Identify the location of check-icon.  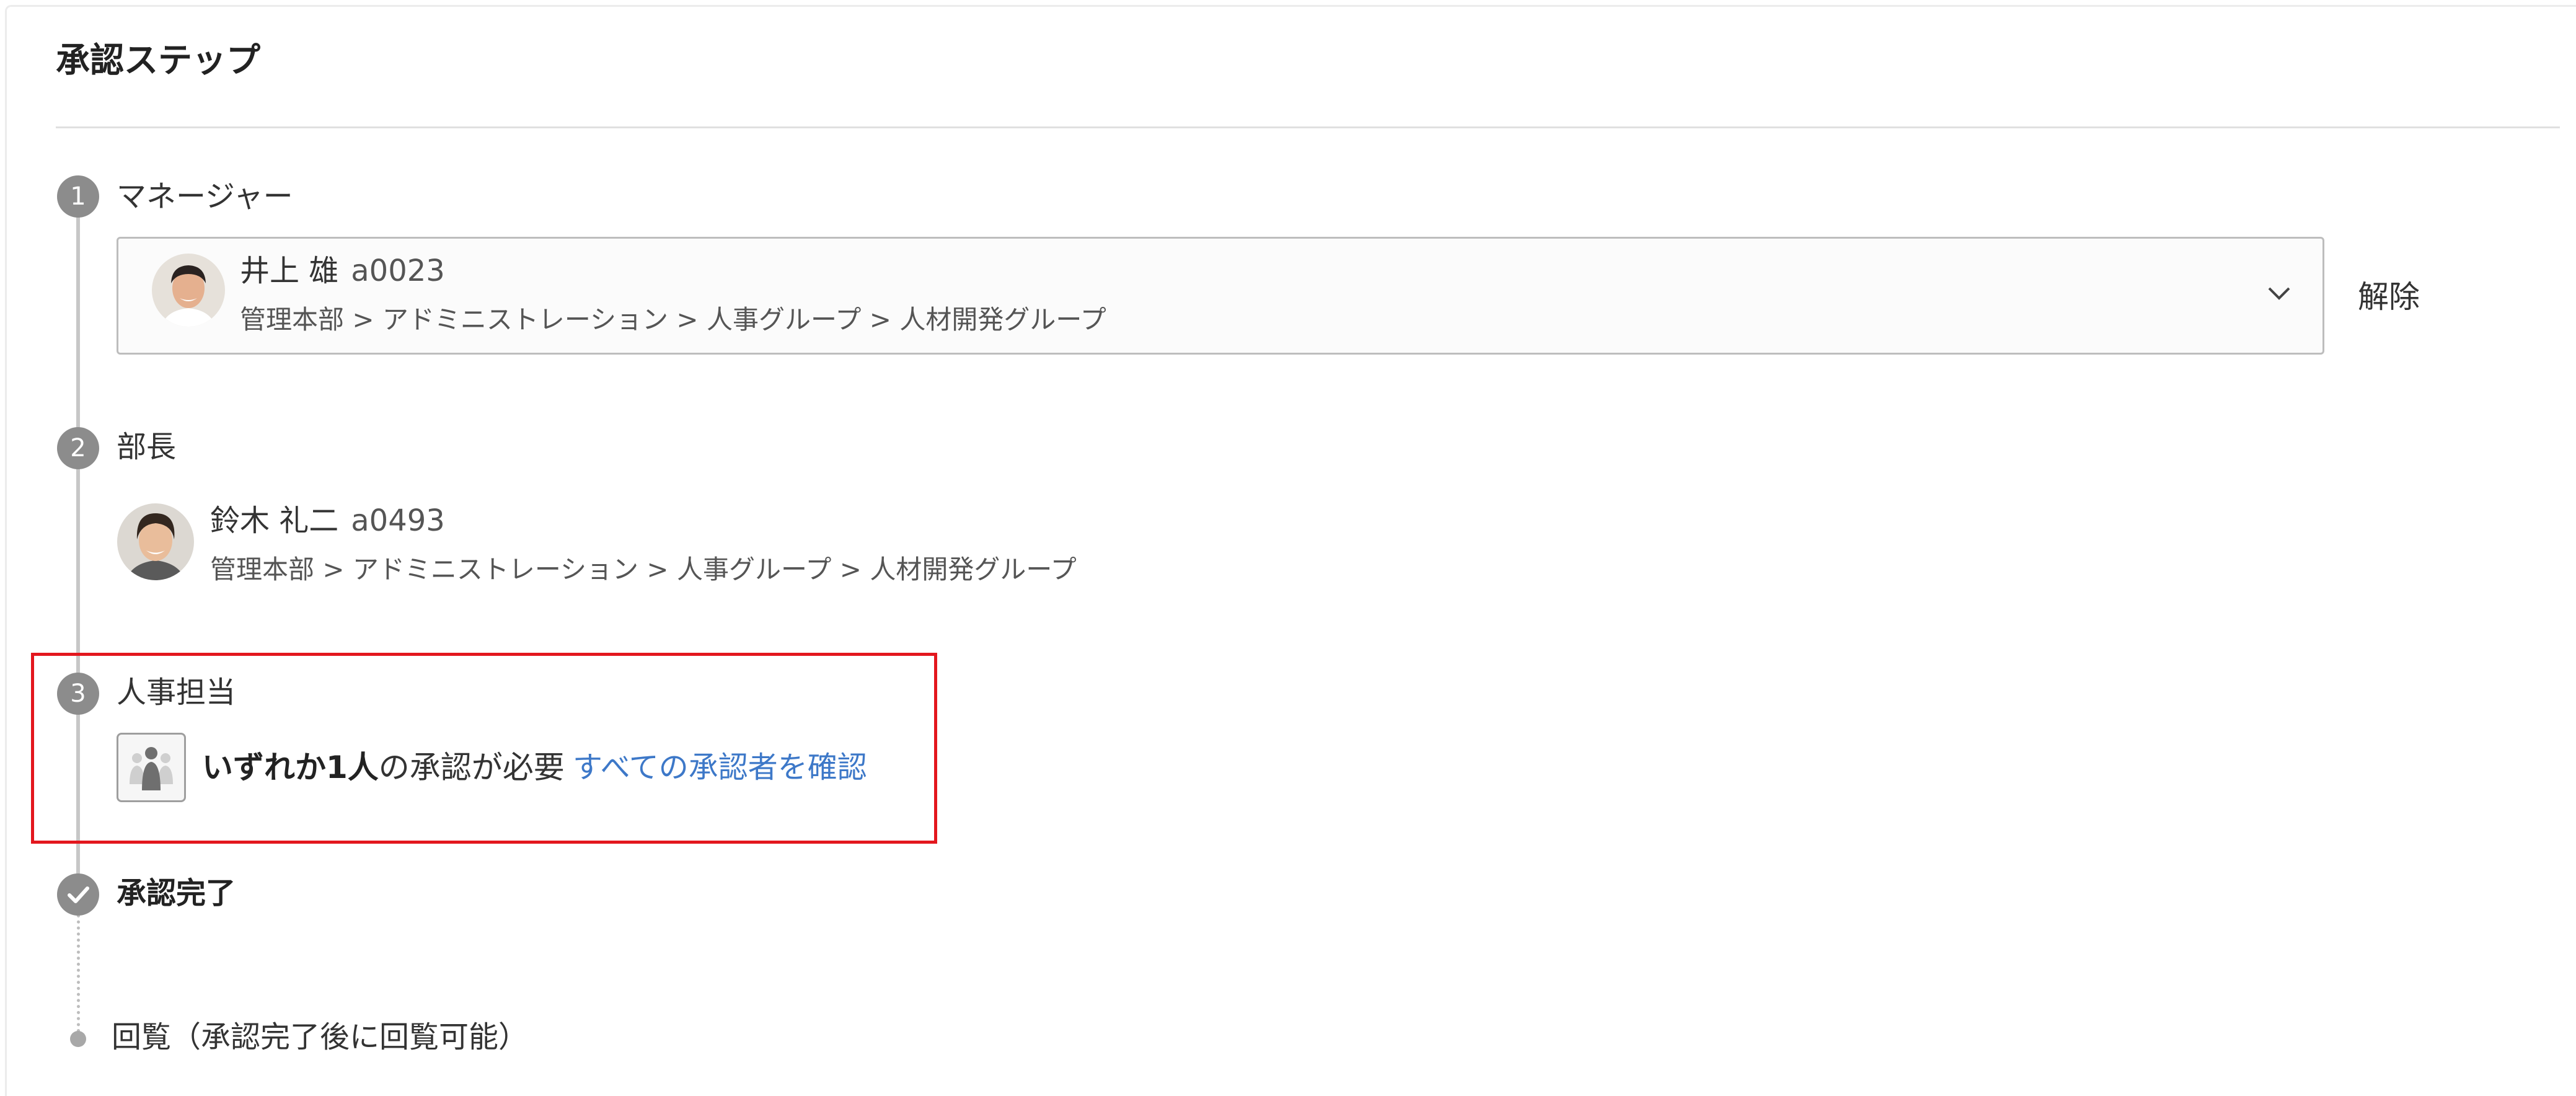
(78, 894).